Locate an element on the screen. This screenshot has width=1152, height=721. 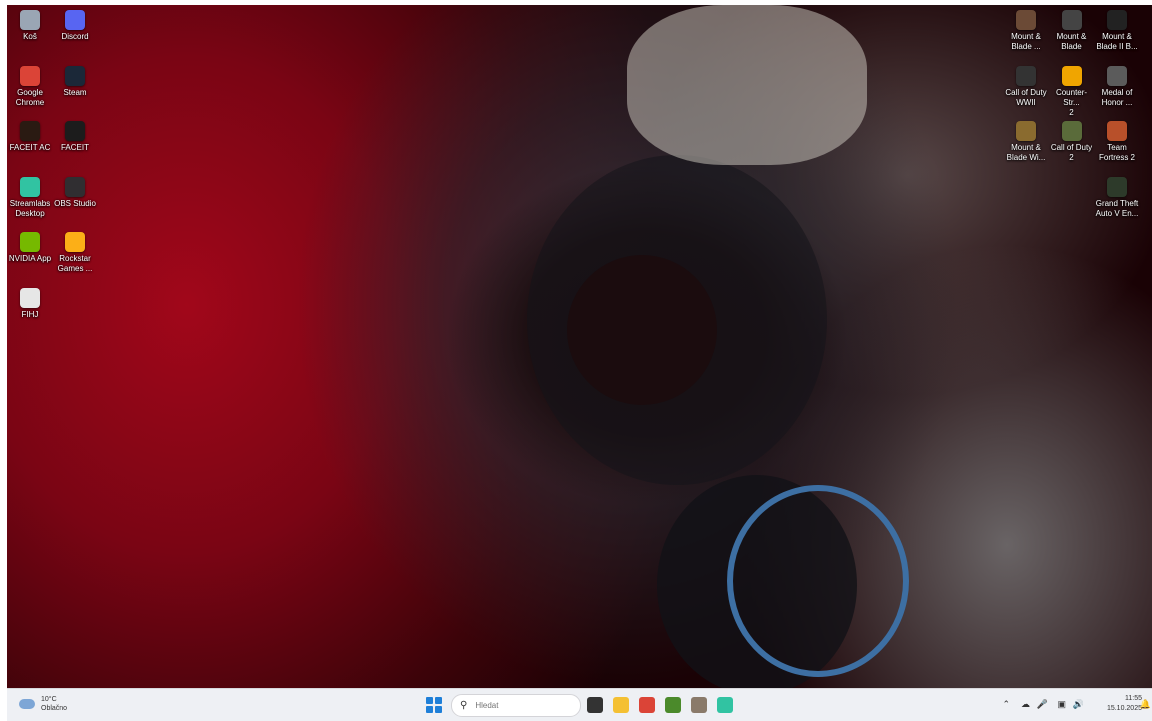
wallpaper-mask-strap is located at coordinates (747, 85).